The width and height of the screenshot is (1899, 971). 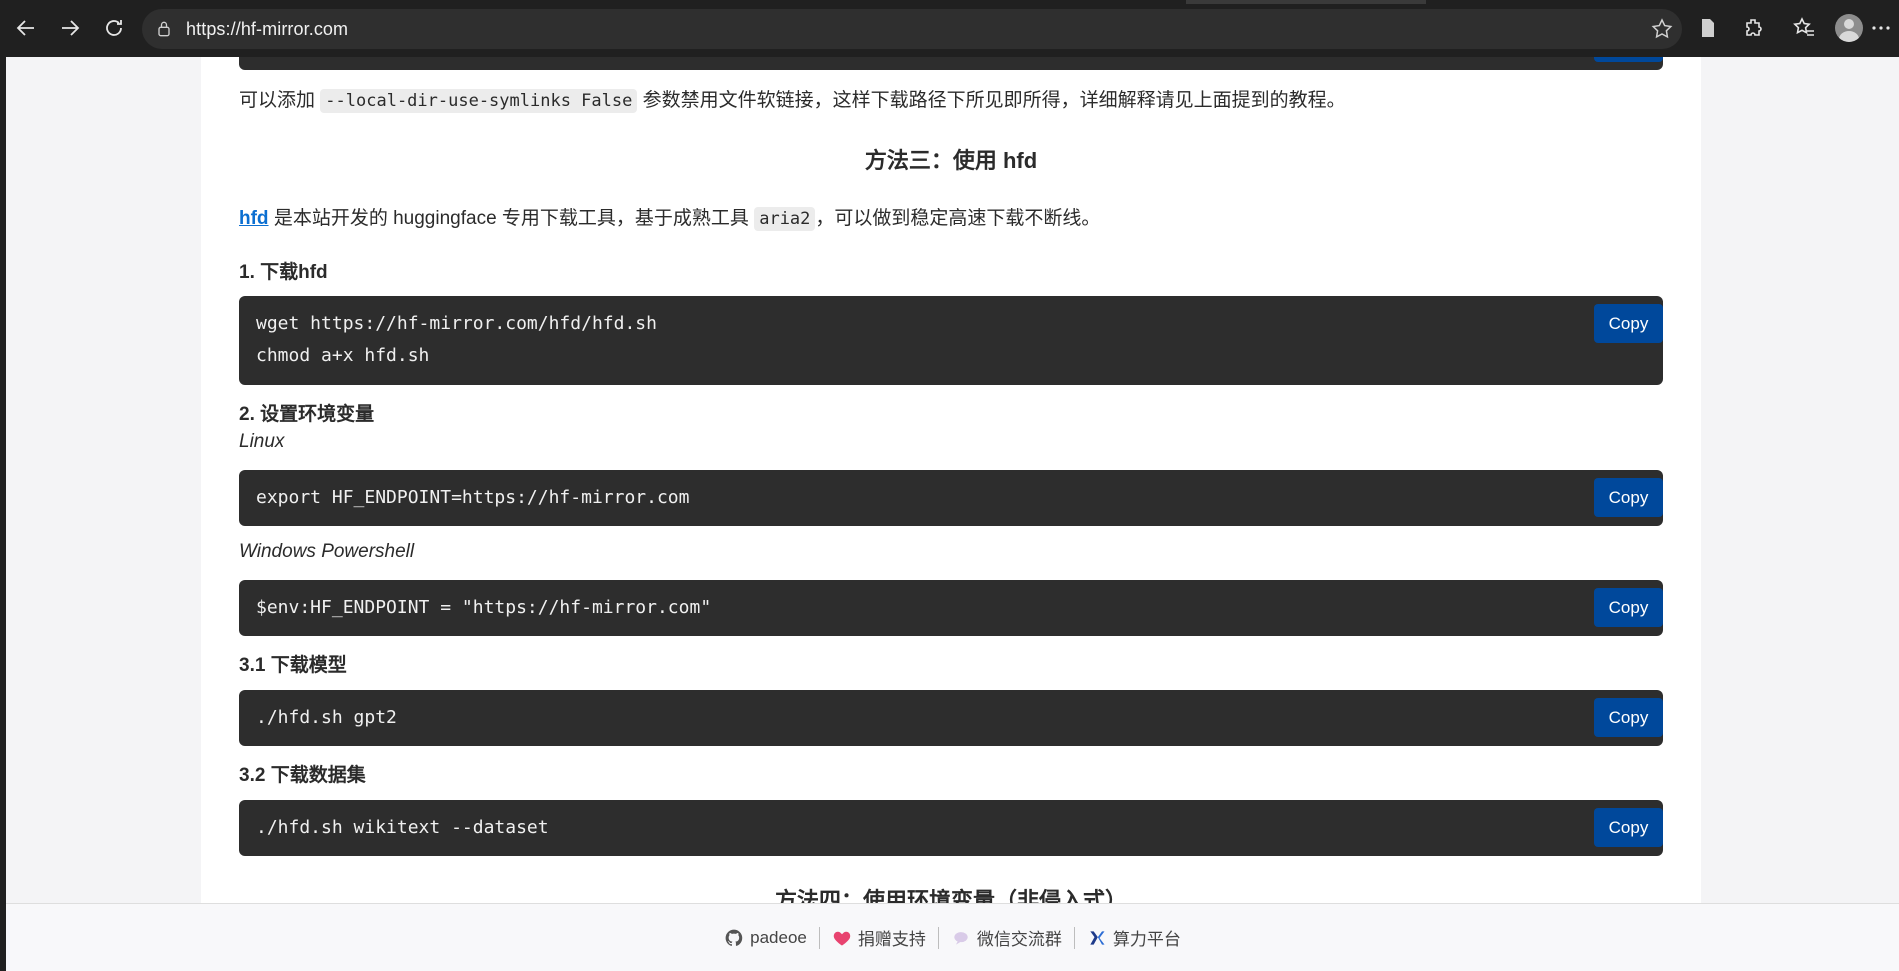 What do you see at coordinates (26, 28) in the screenshot?
I see `back-arrow-icon` at bounding box center [26, 28].